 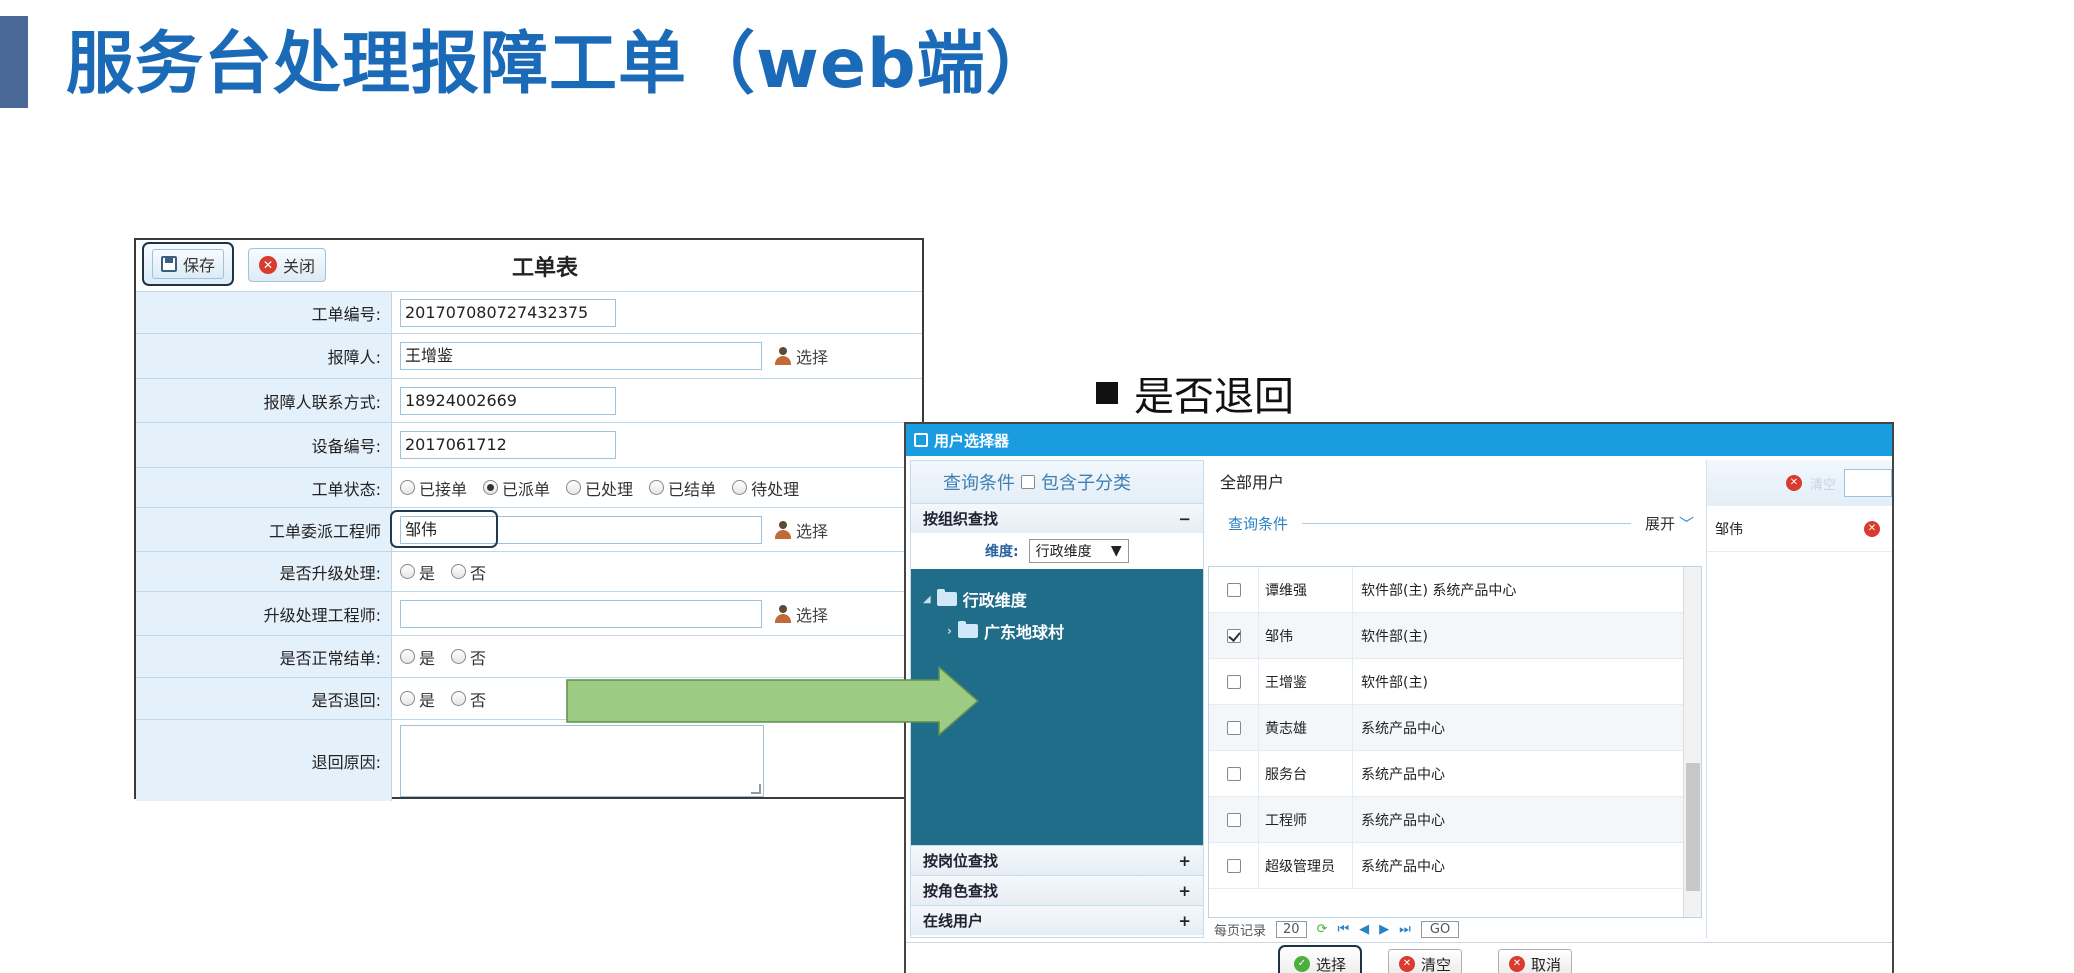 I want to click on by-org-section: 按组织查找 −, so click(x=1057, y=518).